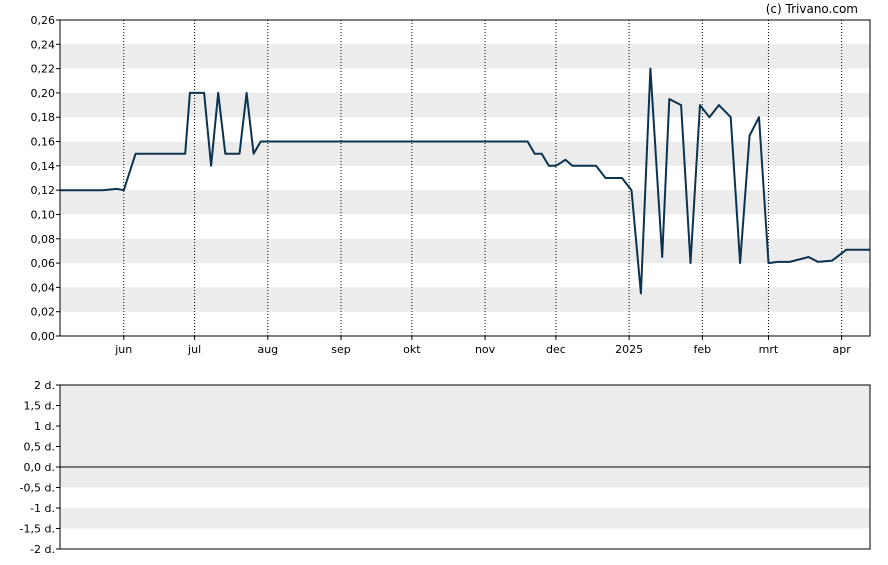 This screenshot has height=565, width=888. I want to click on x-tick-label: jul, so click(194, 349).